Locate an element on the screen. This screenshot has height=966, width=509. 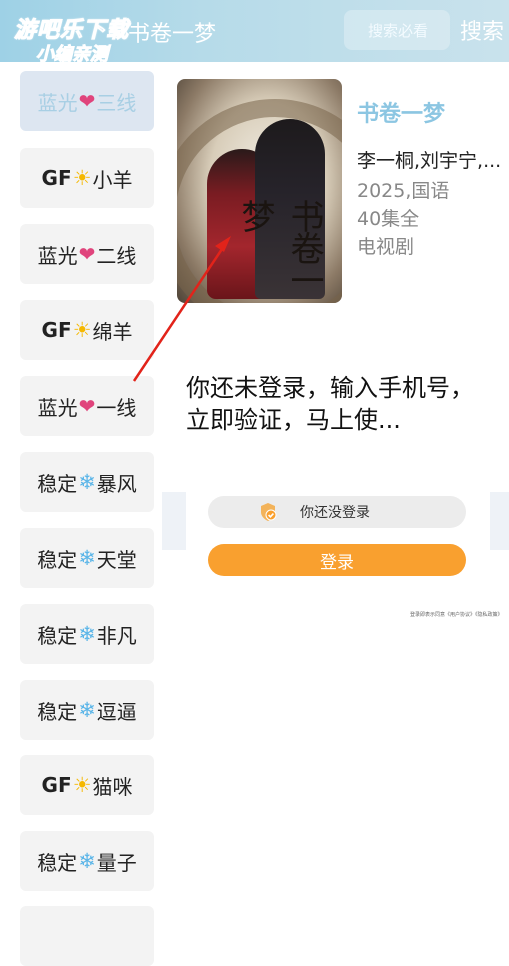
annotation-arrow is located at coordinates (181, 309).